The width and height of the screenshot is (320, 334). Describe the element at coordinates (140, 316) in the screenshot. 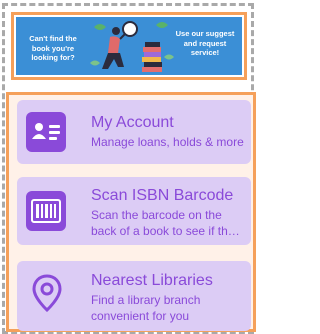

I see `card-subtitle-line2: convenient for you` at that location.